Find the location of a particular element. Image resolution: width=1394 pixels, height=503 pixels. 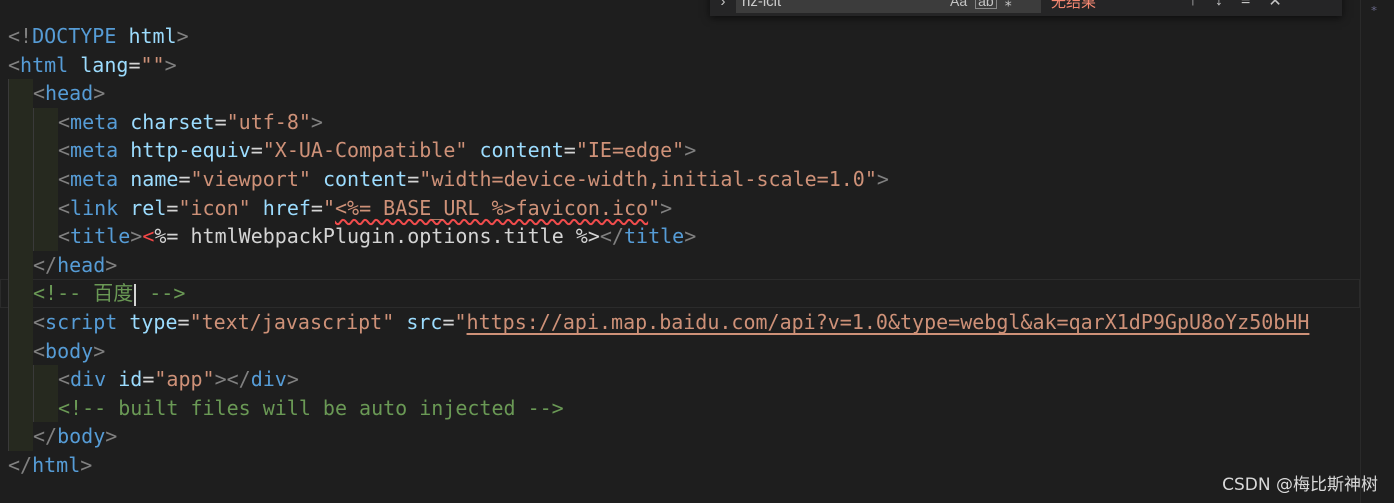

code-token-punct: </ is located at coordinates (45, 264).